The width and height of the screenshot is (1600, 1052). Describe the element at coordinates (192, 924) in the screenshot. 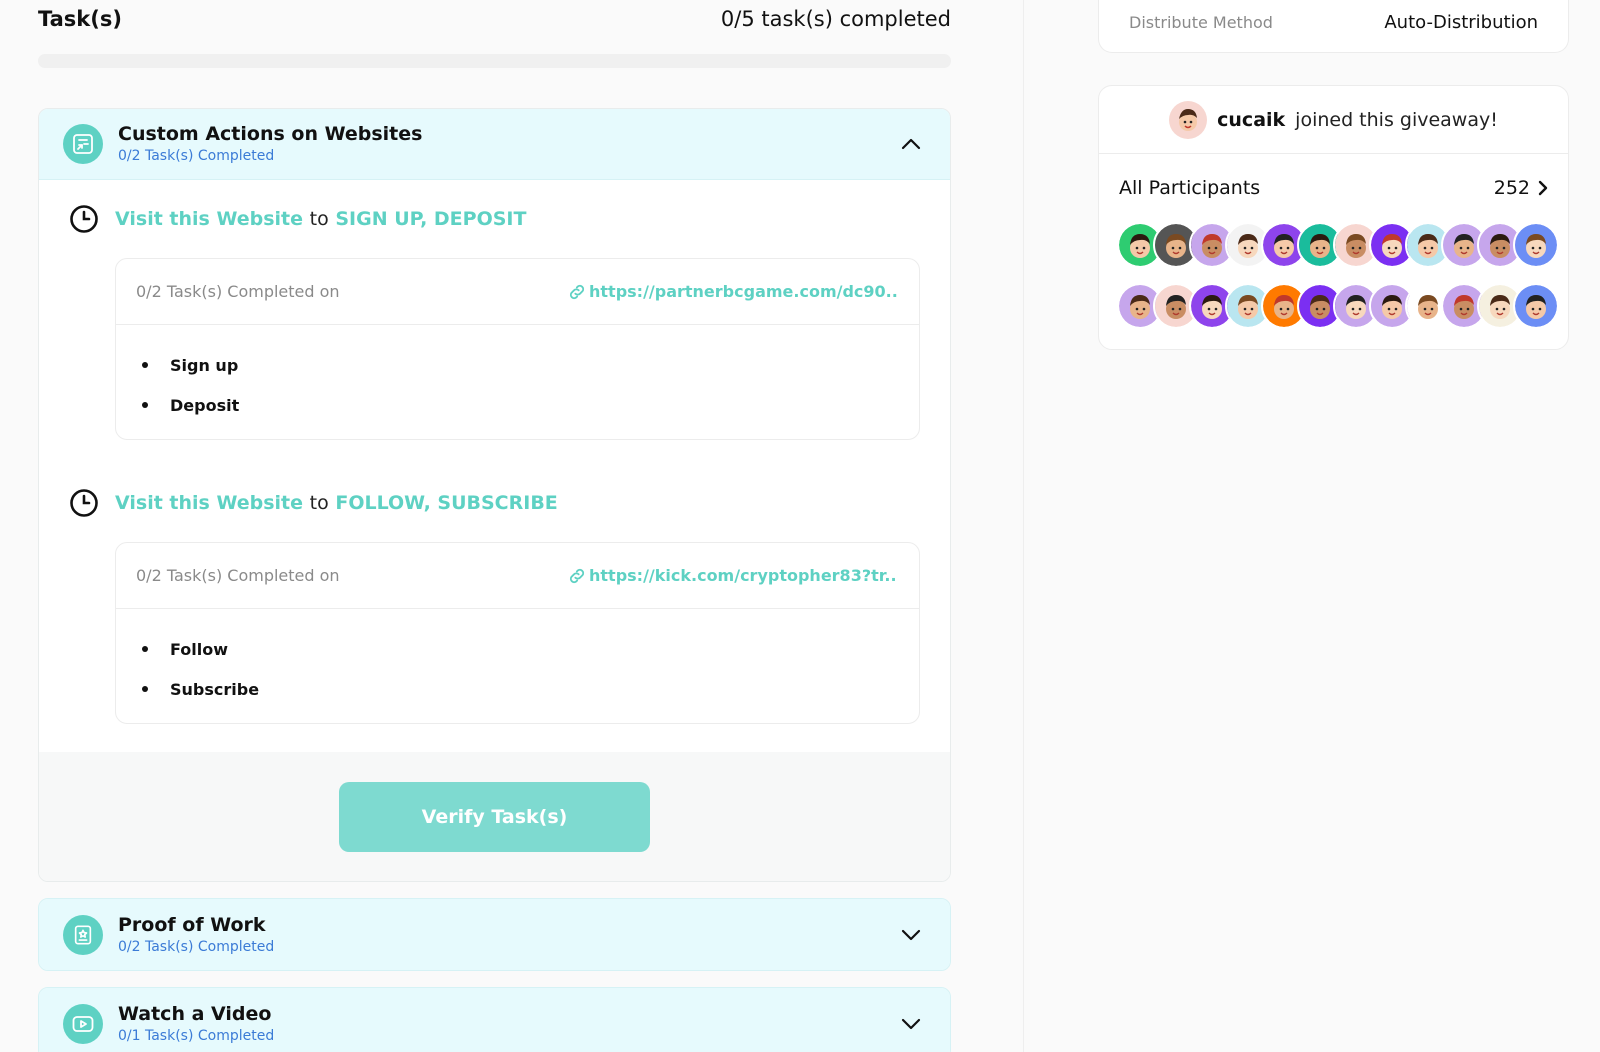

I see `group-title: Proof of Work` at that location.